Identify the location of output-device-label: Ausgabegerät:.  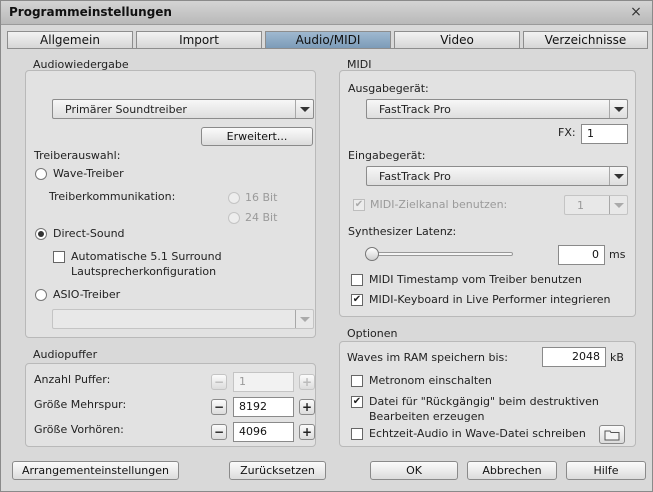
(388, 88).